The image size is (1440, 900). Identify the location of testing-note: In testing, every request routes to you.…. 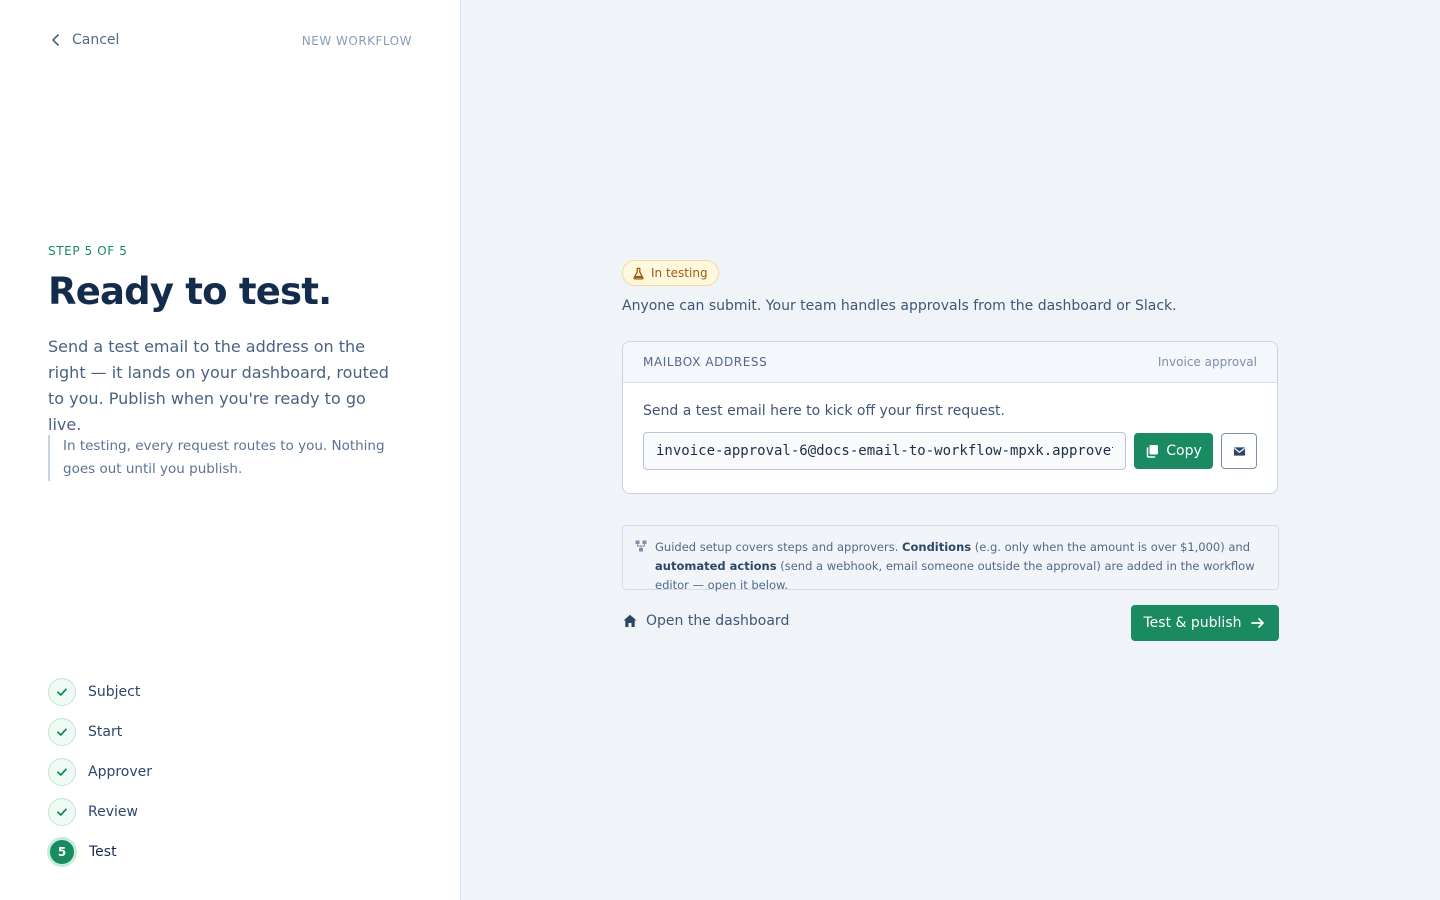
(223, 458).